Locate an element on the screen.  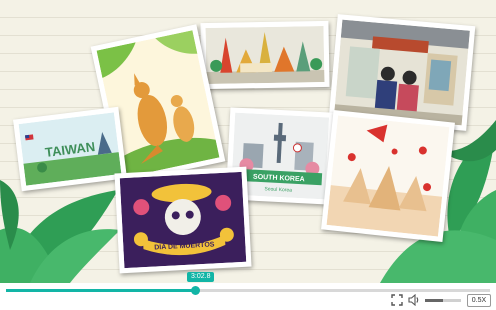
progress-handle is located at coordinates (195, 290).